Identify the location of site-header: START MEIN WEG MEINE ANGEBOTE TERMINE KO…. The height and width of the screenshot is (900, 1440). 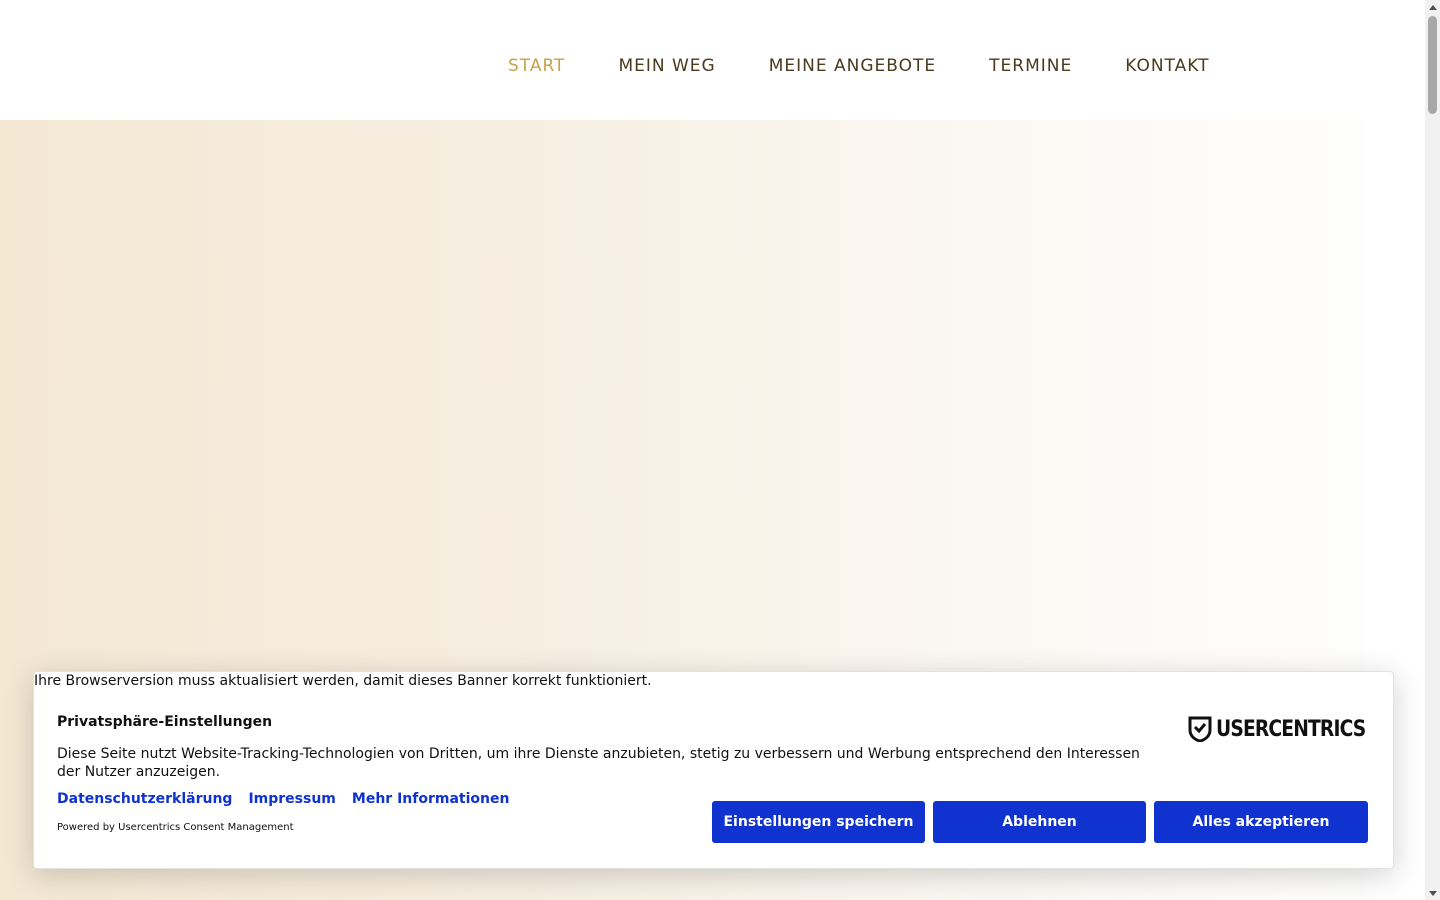
(712, 60).